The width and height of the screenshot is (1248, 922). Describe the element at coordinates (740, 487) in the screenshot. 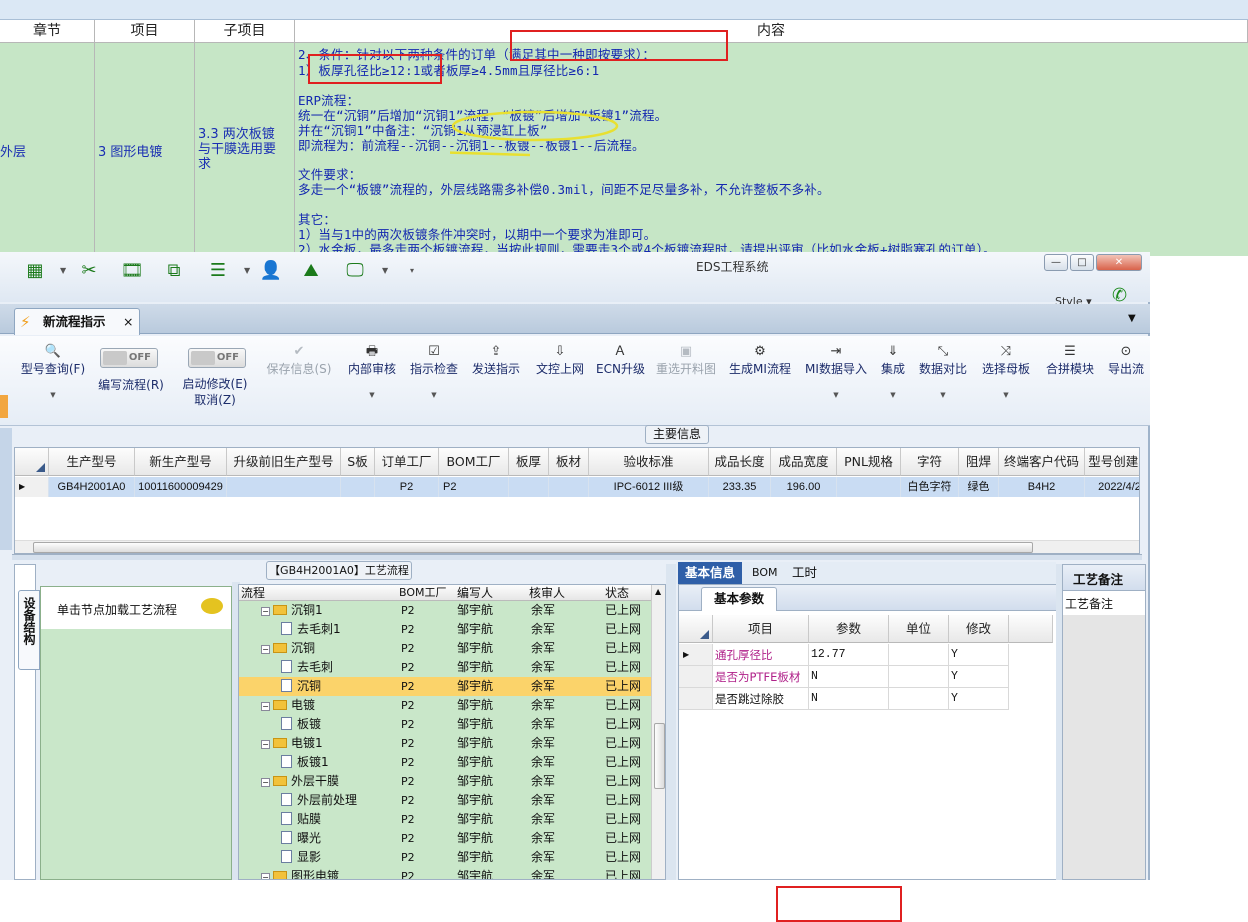

I see `grid-cell: 233.35` at that location.